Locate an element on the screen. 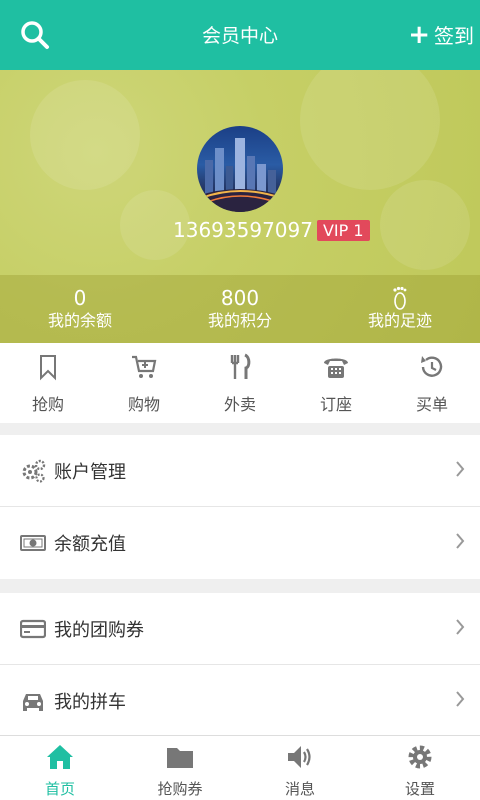 Image resolution: width=480 pixels, height=800 pixels. footprint-stat: 我的足迹 is located at coordinates (400, 309).